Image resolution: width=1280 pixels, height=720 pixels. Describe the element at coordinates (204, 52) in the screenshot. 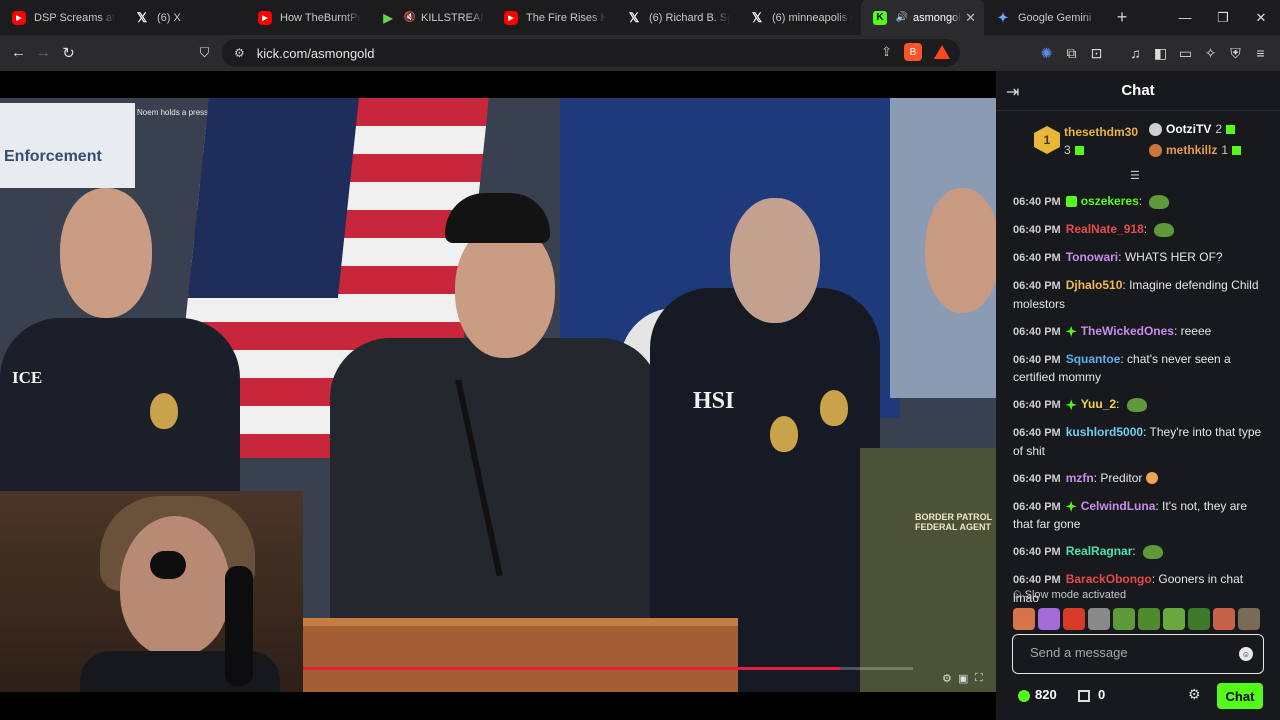

I see `bookmark-icon: ⛉` at that location.